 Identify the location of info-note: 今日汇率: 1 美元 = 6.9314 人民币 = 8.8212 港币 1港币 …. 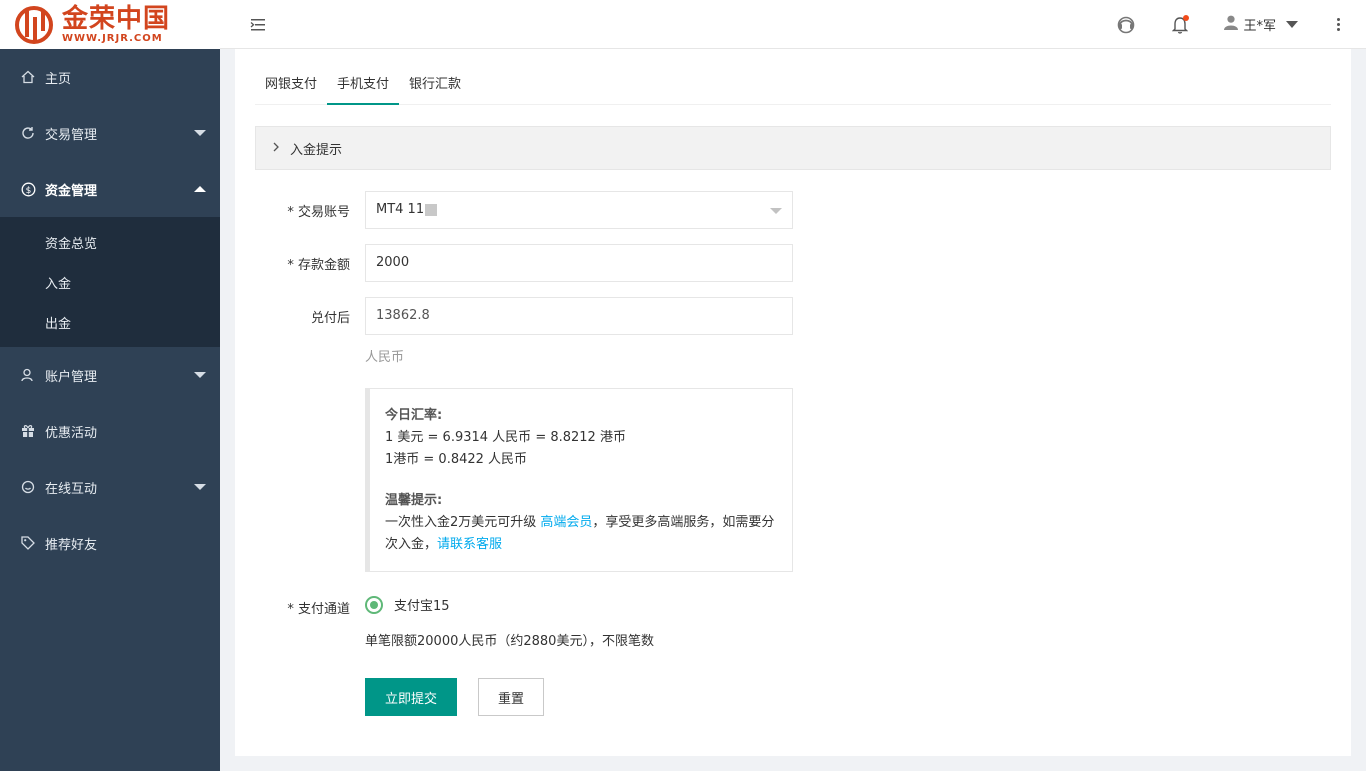
(579, 480).